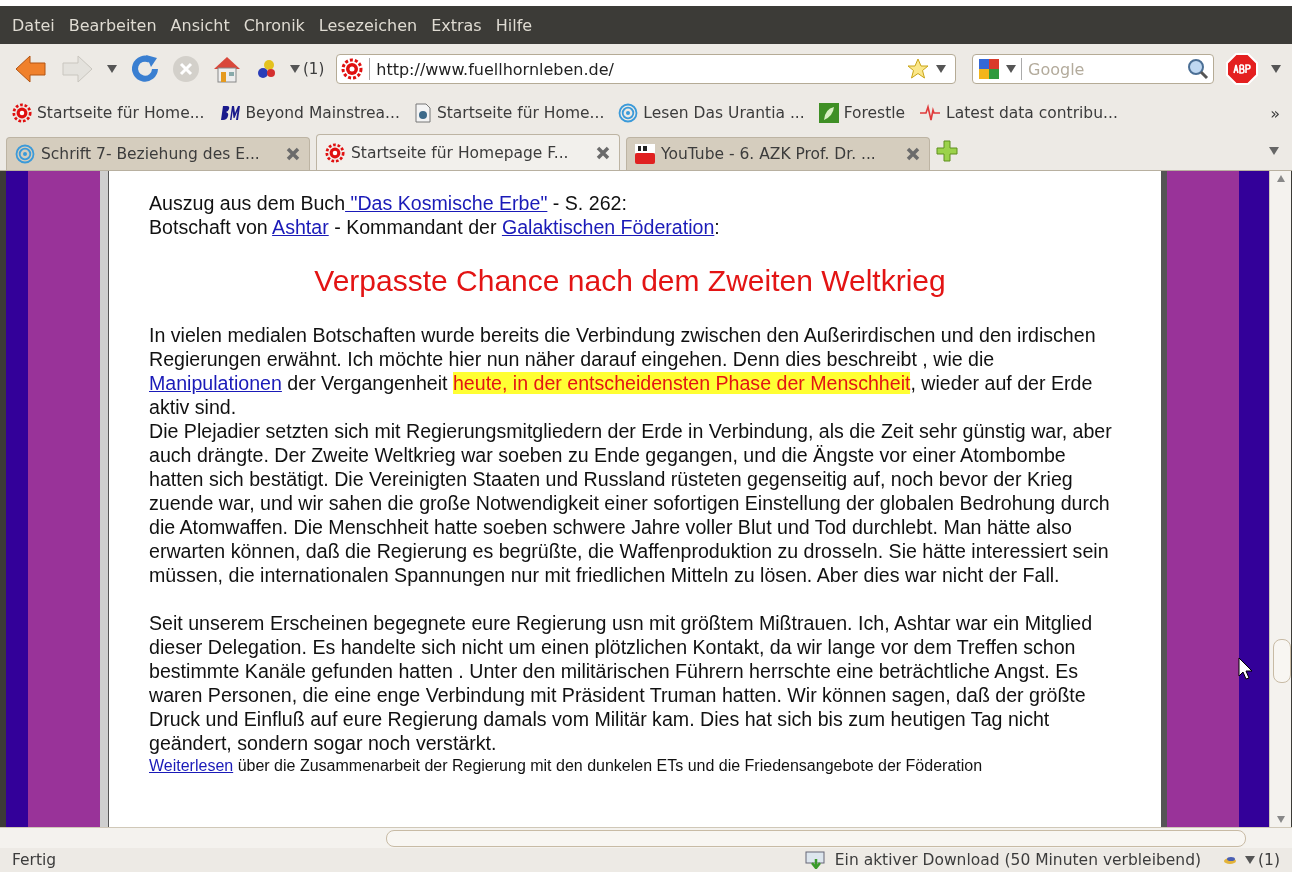 This screenshot has height=872, width=1292. What do you see at coordinates (307, 69) in the screenshot?
I see `history-count: (1)` at bounding box center [307, 69].